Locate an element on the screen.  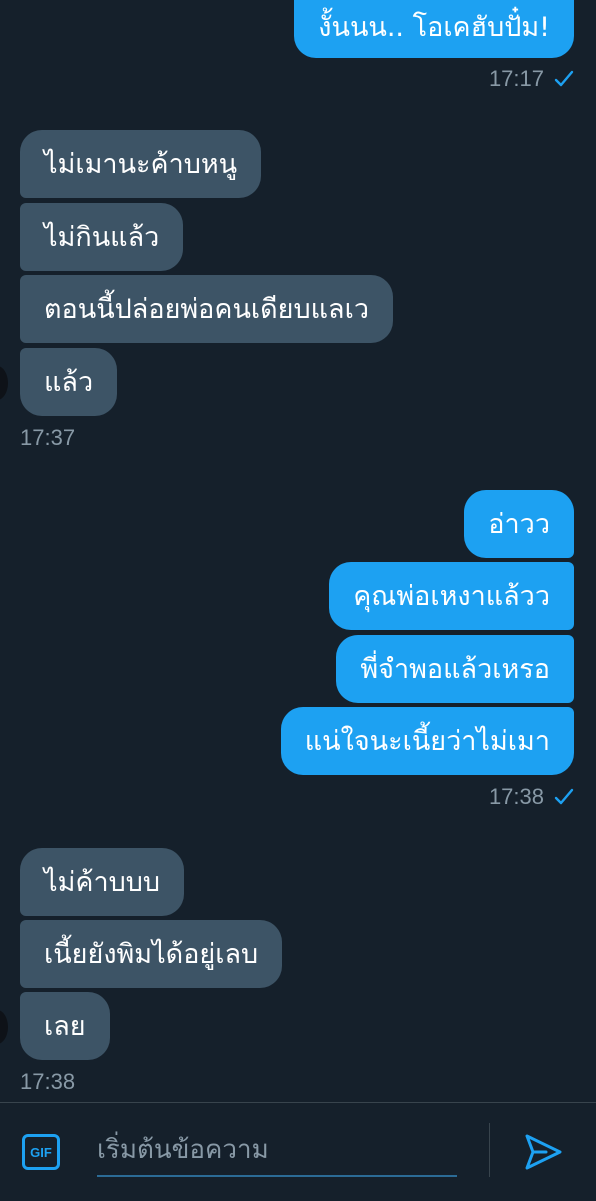
message-text: แน่ใจนะเนี้ยว่าไม่เมา is located at coordinates (427, 741).